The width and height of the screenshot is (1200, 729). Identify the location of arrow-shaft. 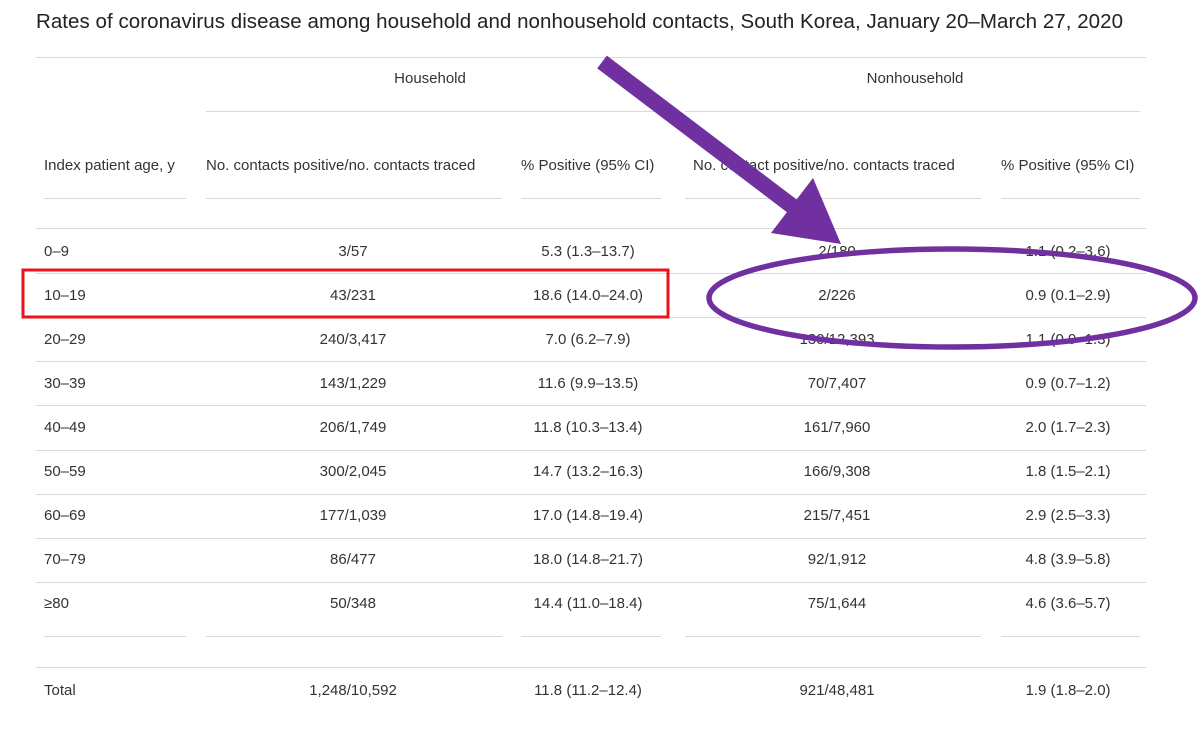
(697, 134).